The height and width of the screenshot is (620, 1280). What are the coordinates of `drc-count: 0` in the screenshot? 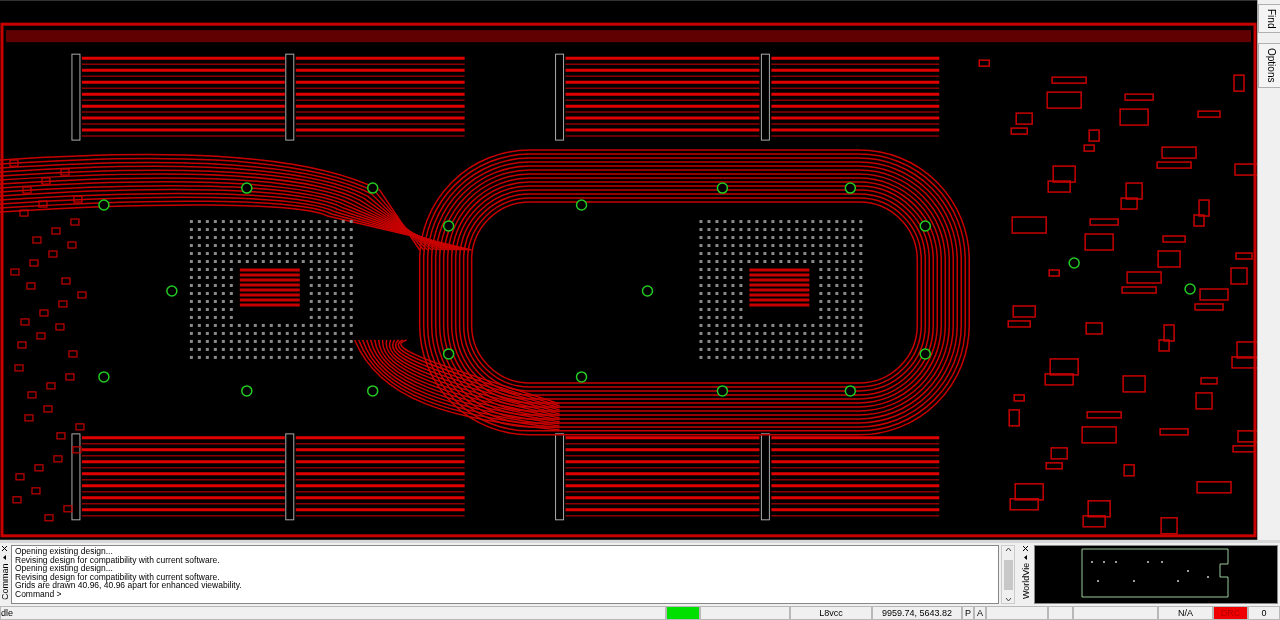 It's located at (1264, 613).